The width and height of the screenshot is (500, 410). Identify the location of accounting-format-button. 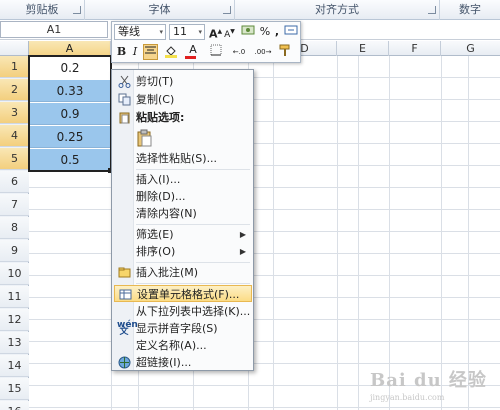
(248, 32).